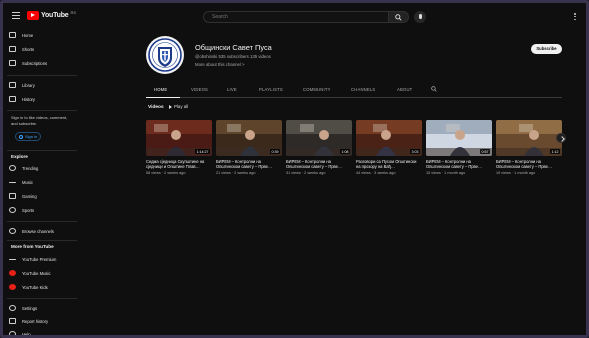 This screenshot has width=589, height=338. What do you see at coordinates (546, 49) in the screenshot?
I see `subscribe-button: Subscribe` at bounding box center [546, 49].